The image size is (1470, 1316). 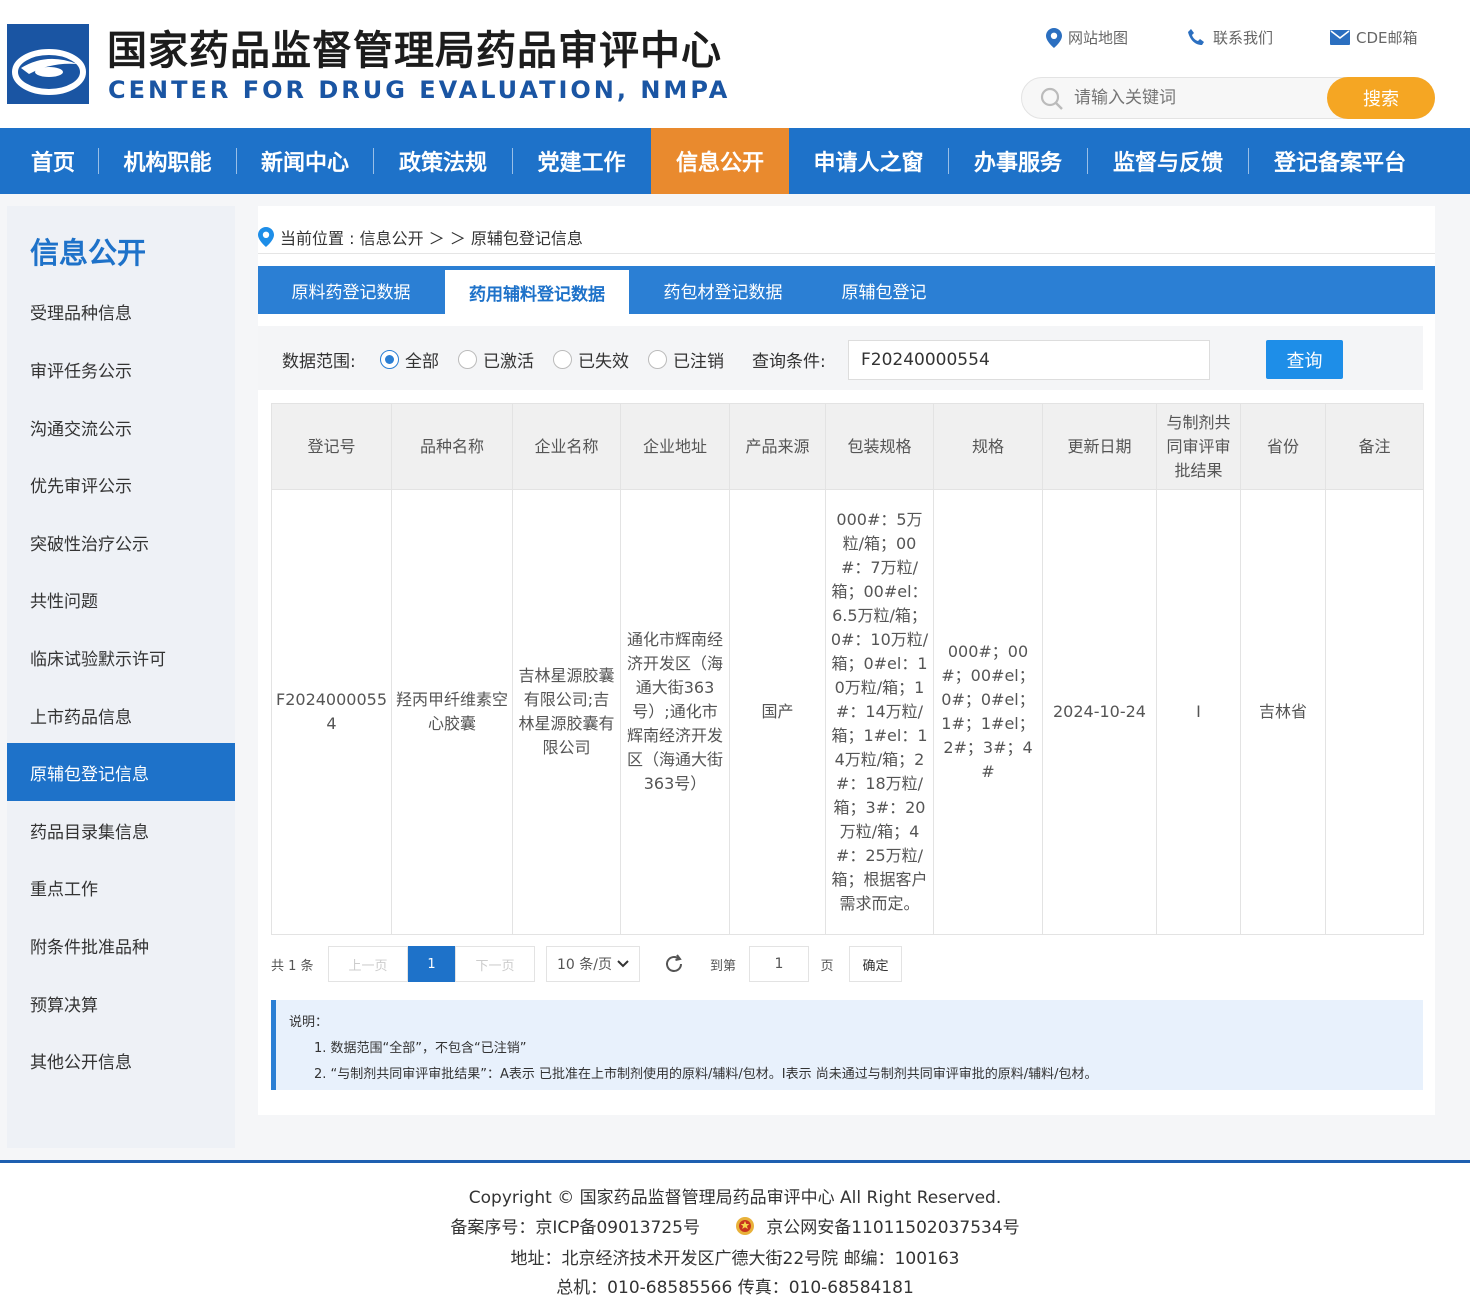 What do you see at coordinates (452, 712) in the screenshot?
I see `cell-product-name: 羟丙甲纤维素空心胶囊` at bounding box center [452, 712].